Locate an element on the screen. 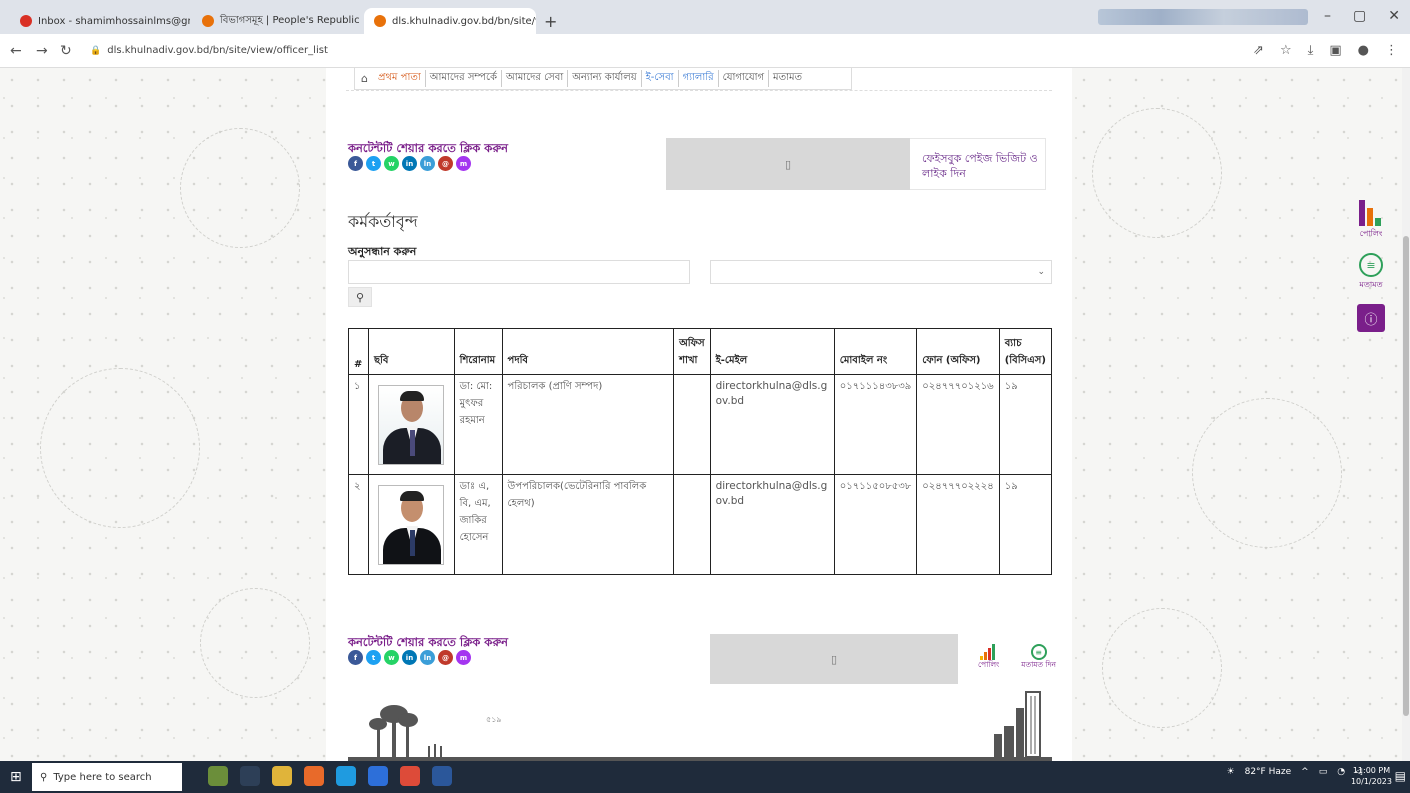  network-icon: ◔ is located at coordinates (1341, 772).